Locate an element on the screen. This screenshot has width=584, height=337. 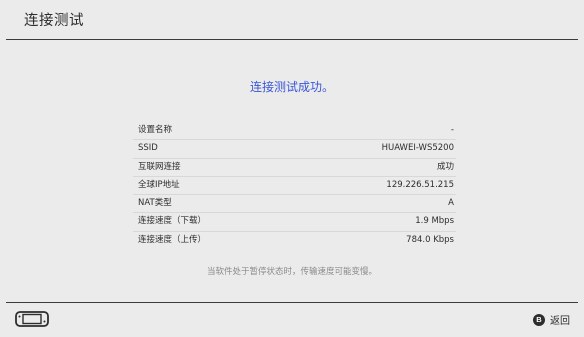
info-row-download-speed: 连接速度（下载） 1.9 Mbps is located at coordinates (294, 222).